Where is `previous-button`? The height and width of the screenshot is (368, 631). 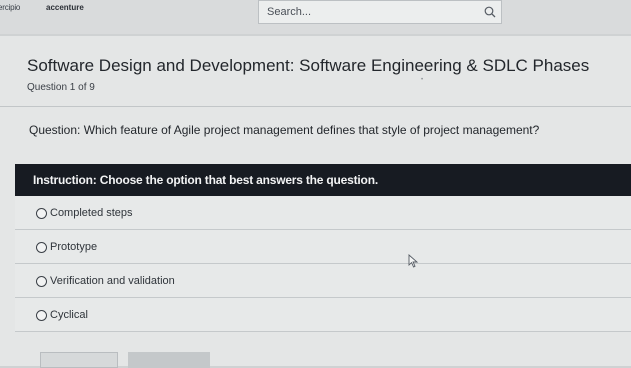 previous-button is located at coordinates (79, 360).